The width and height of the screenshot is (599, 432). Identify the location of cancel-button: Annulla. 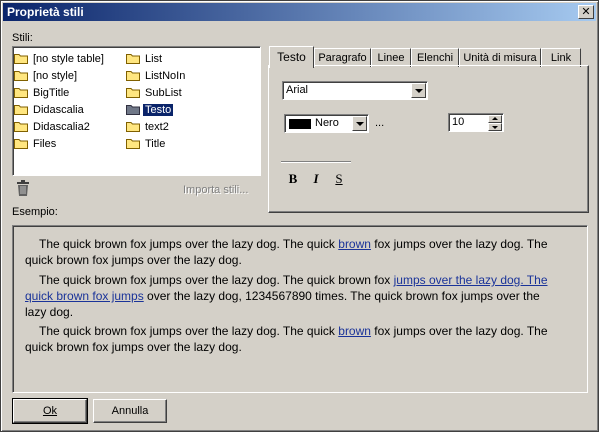
(130, 411).